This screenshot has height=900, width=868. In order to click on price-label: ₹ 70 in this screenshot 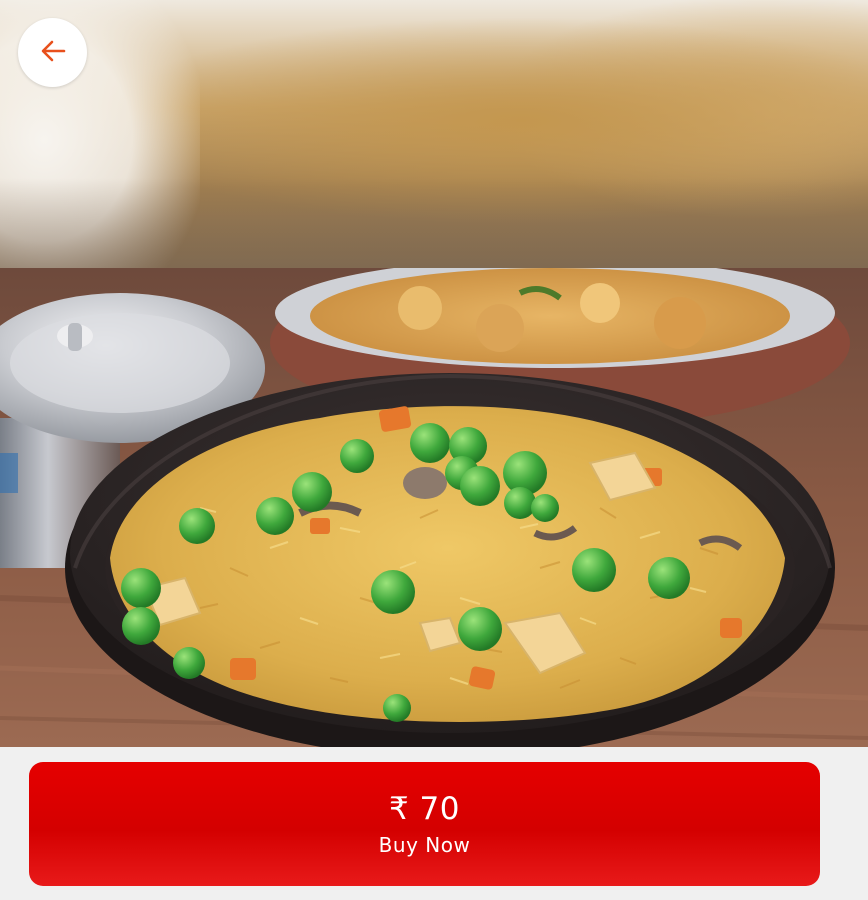, I will do `click(424, 809)`.